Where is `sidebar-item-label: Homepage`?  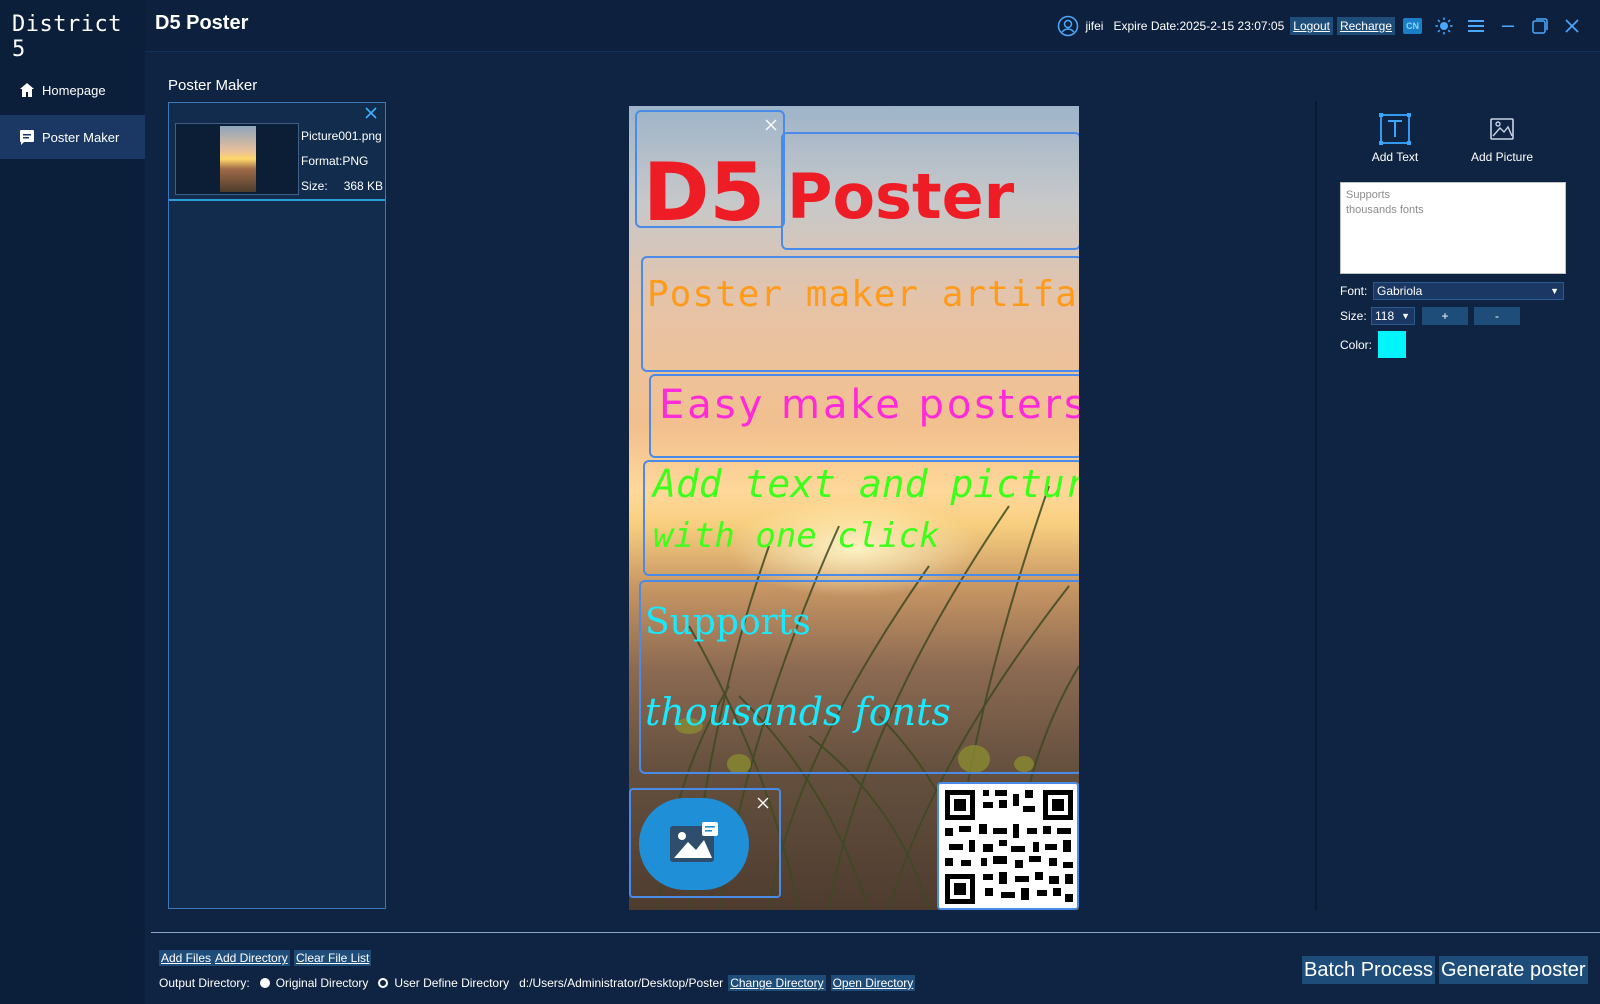 sidebar-item-label: Homepage is located at coordinates (74, 90).